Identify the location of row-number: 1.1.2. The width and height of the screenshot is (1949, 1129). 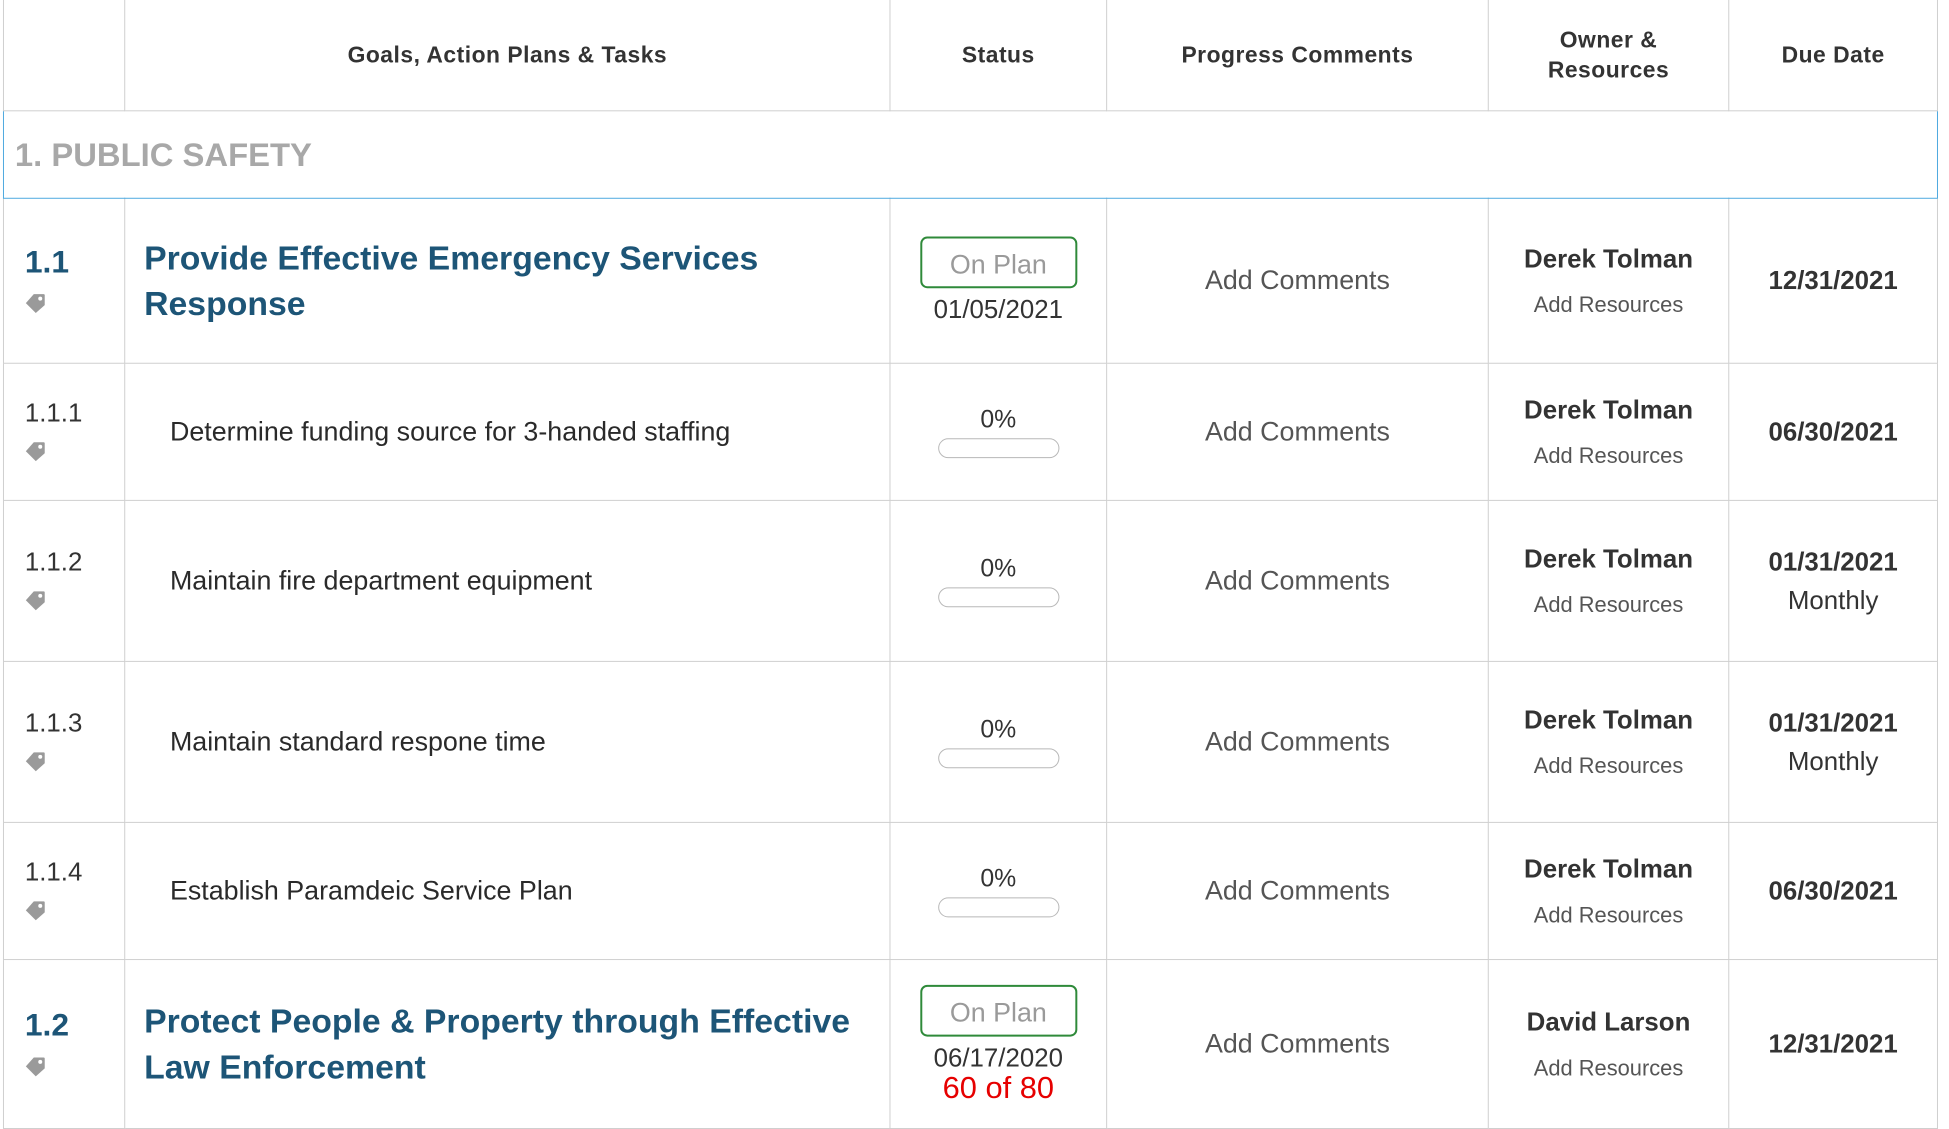
(53, 561).